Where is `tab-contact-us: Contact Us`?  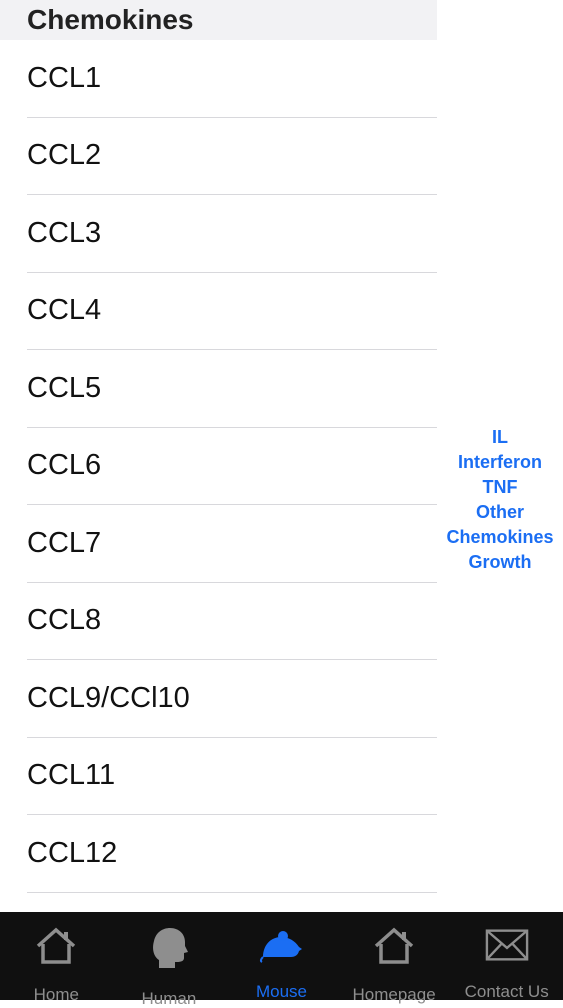 tab-contact-us: Contact Us is located at coordinates (506, 956).